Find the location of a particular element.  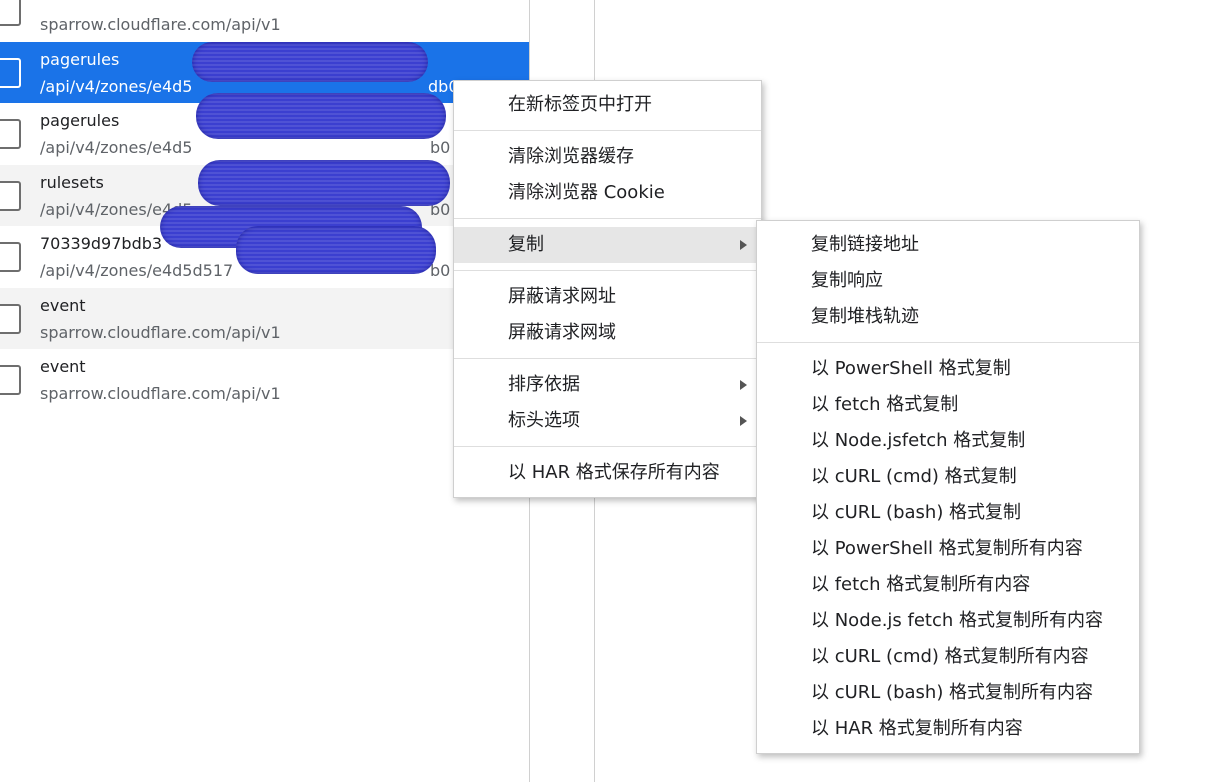

menu-item-save-all-as-har: 以 HAR 格式保存所有内容 is located at coordinates (607, 473).